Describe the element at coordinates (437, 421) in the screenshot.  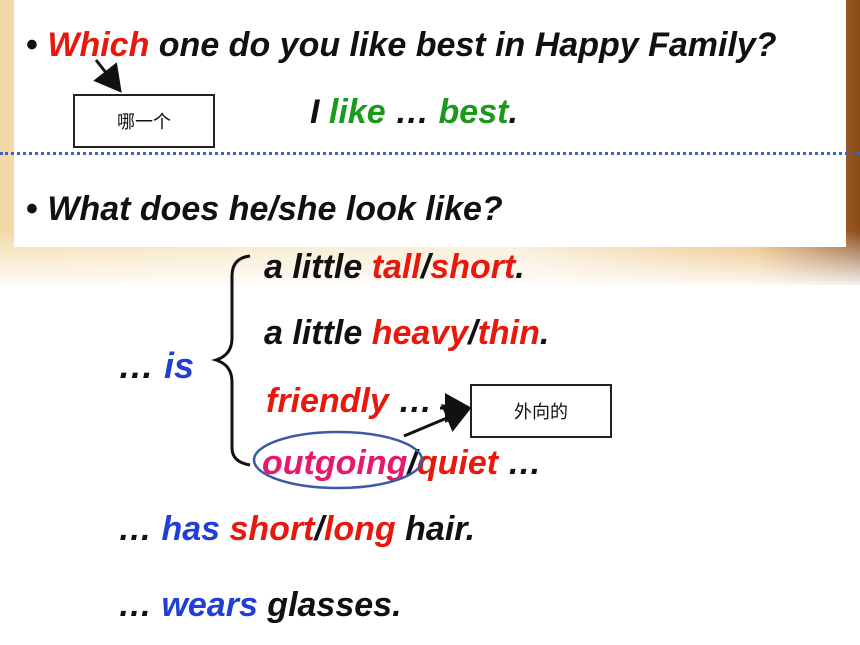
I see `arrow-outgoing-icon` at that location.